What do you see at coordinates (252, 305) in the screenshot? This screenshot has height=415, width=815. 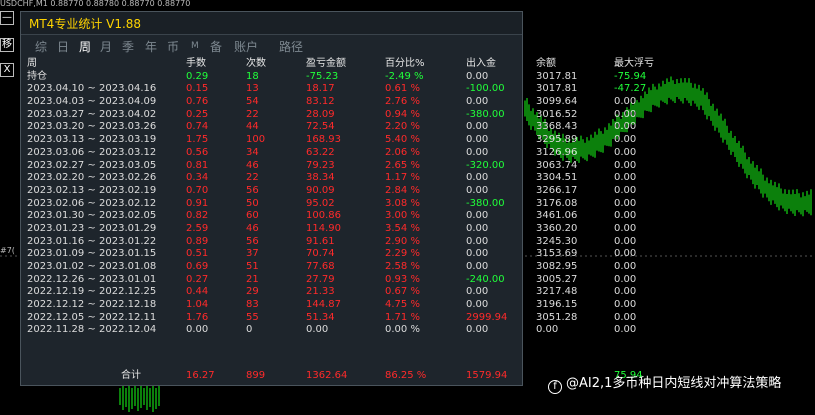 I see `cell-col-2: 83` at bounding box center [252, 305].